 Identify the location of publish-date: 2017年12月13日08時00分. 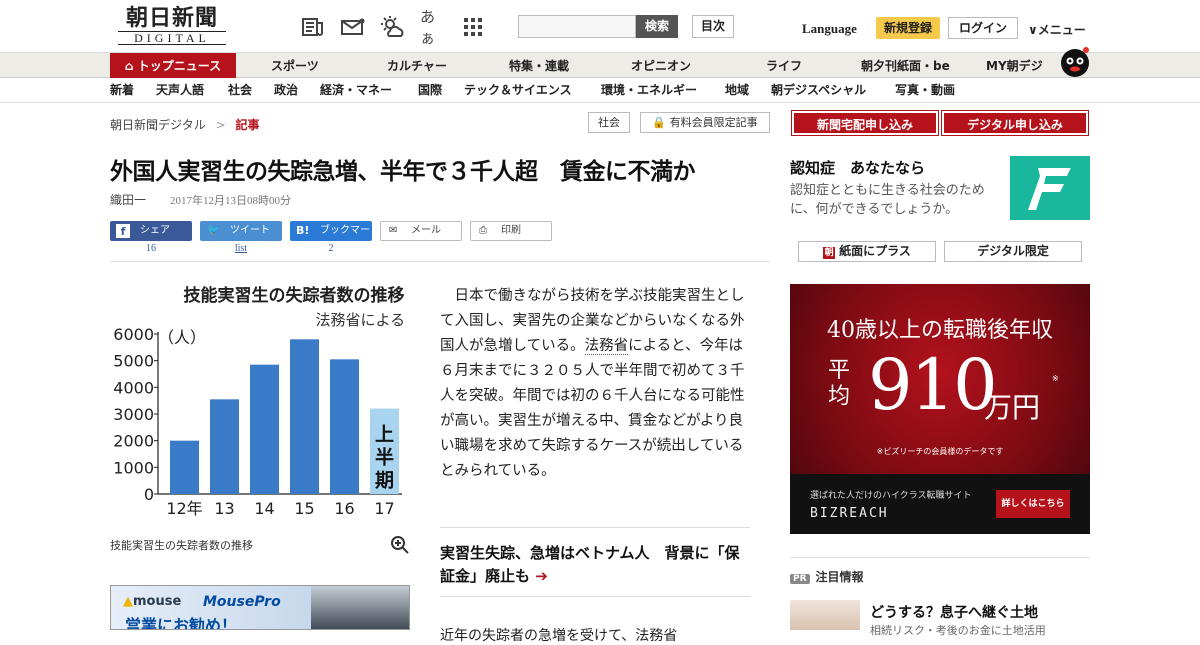
(230, 201).